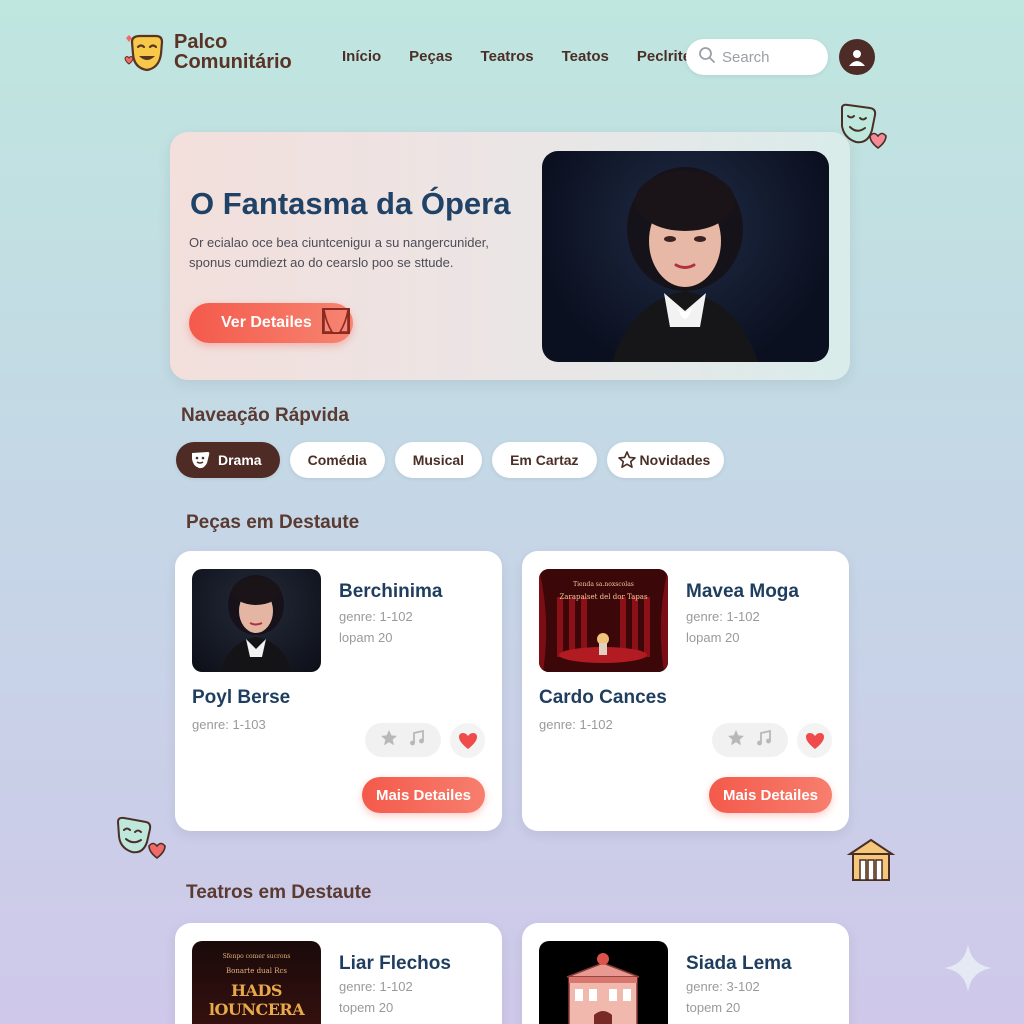  I want to click on play-card-subtitle: Poyl Berse, so click(241, 697).